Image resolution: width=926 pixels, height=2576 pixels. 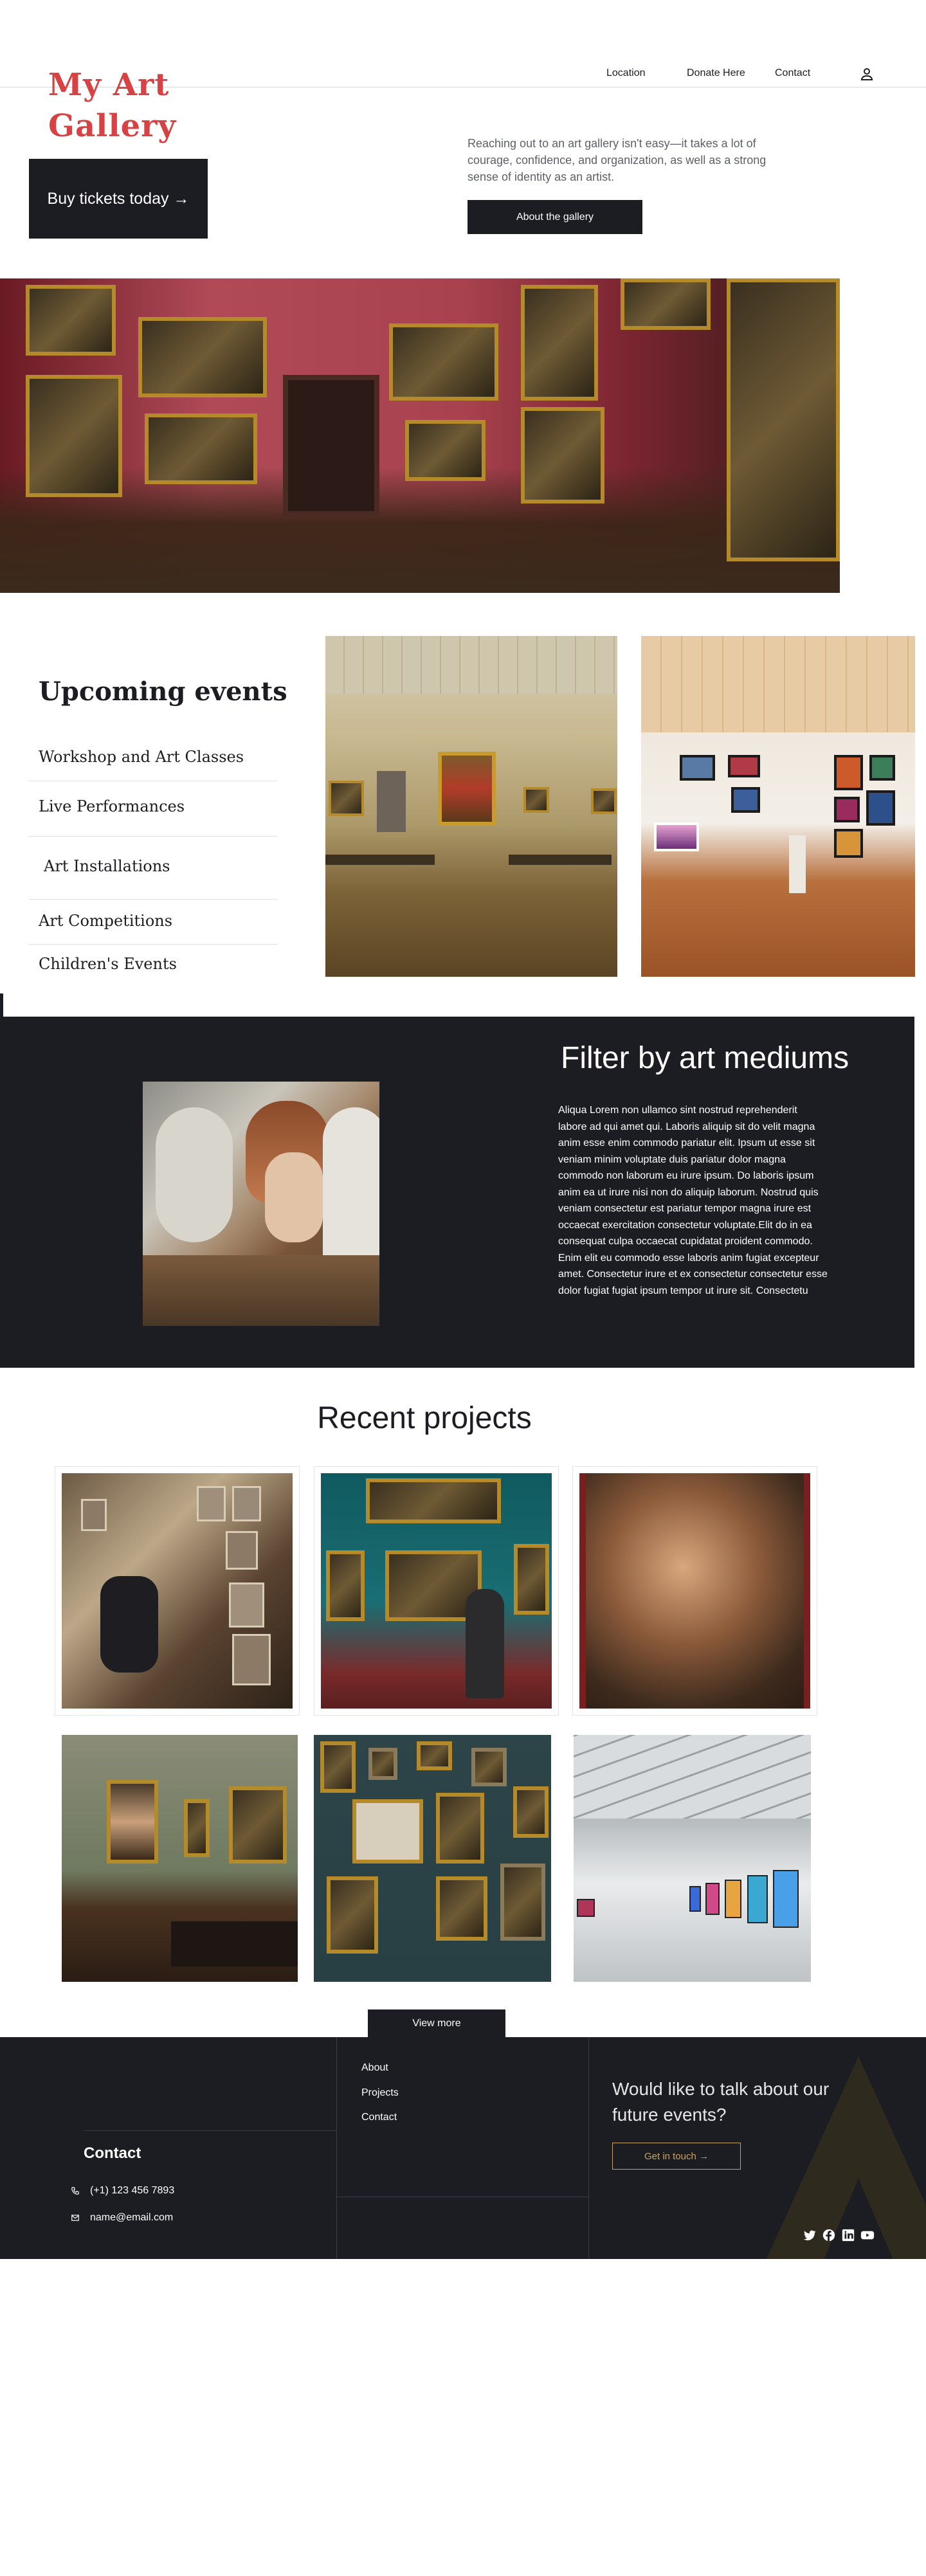 I want to click on facebook-icon, so click(x=829, y=2235).